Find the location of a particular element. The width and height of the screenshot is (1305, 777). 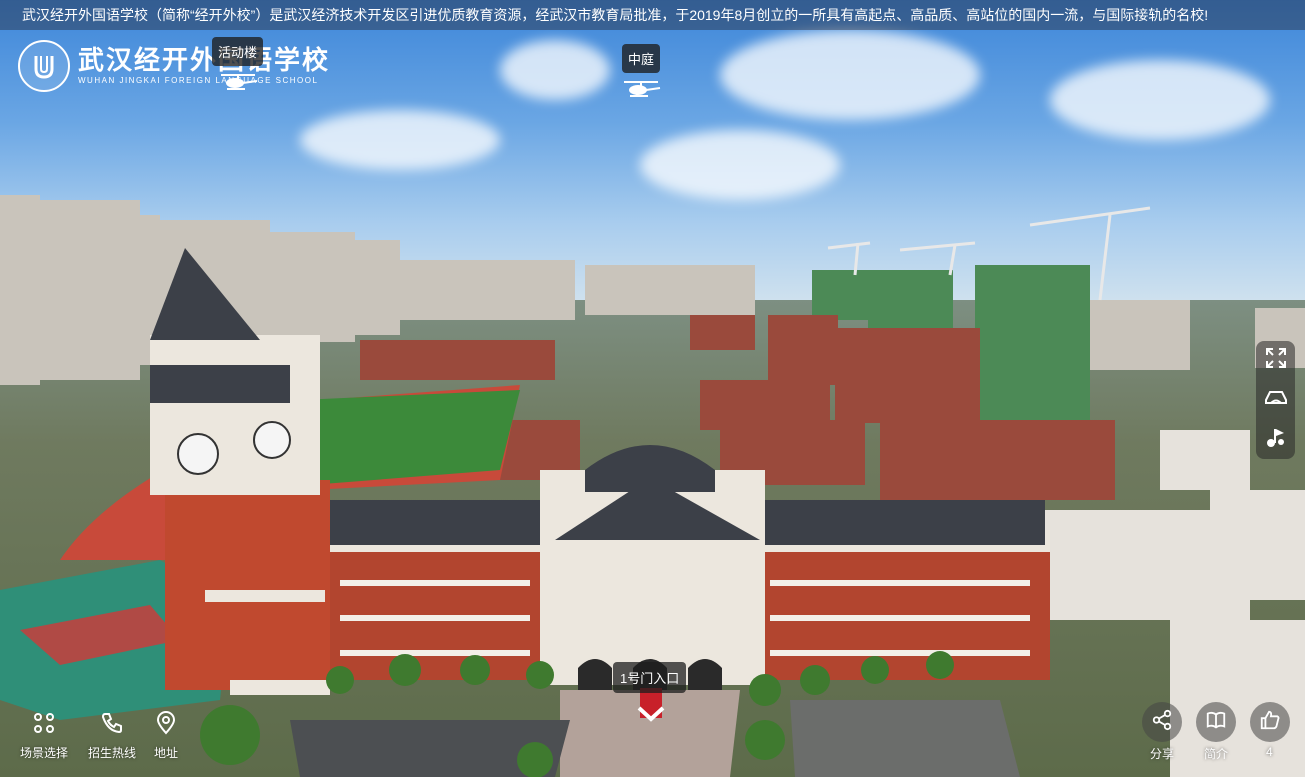

hotspot-label: 中庭 is located at coordinates (640, 58).